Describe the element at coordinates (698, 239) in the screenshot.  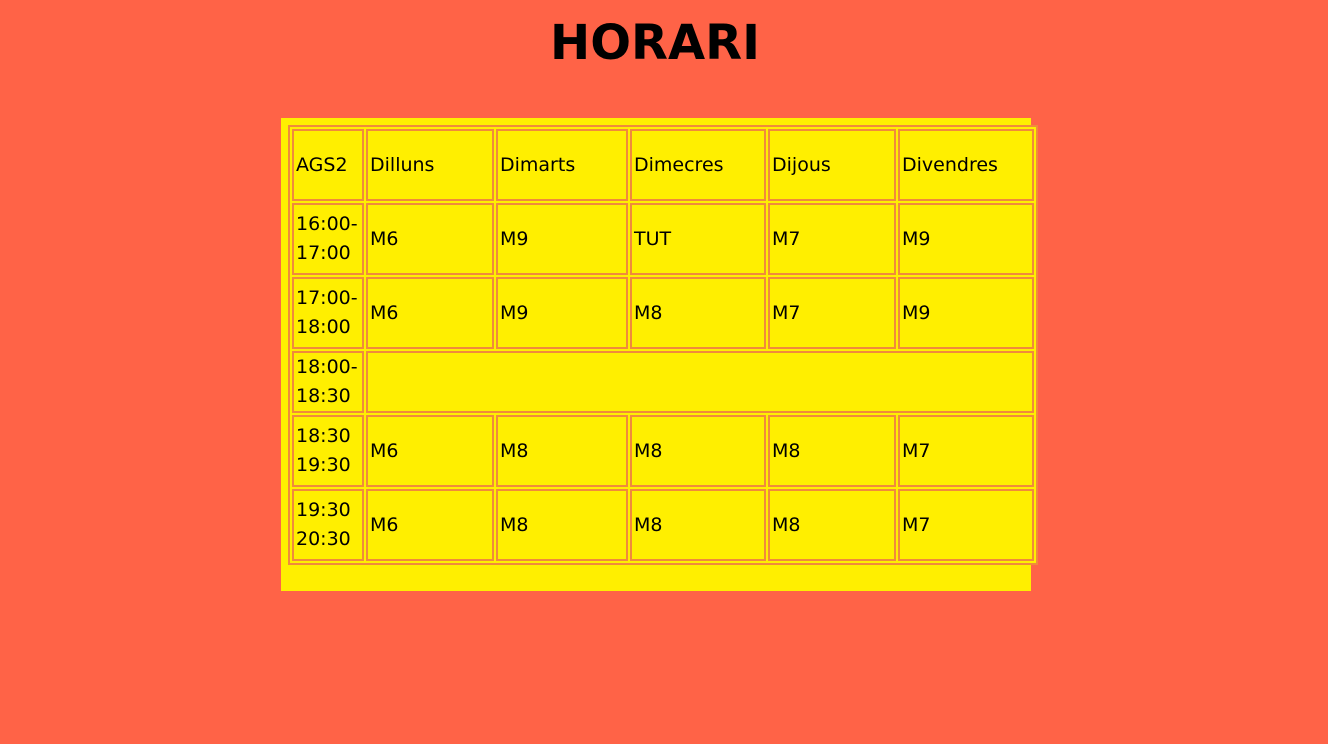
I see `class-cell: TUT` at that location.